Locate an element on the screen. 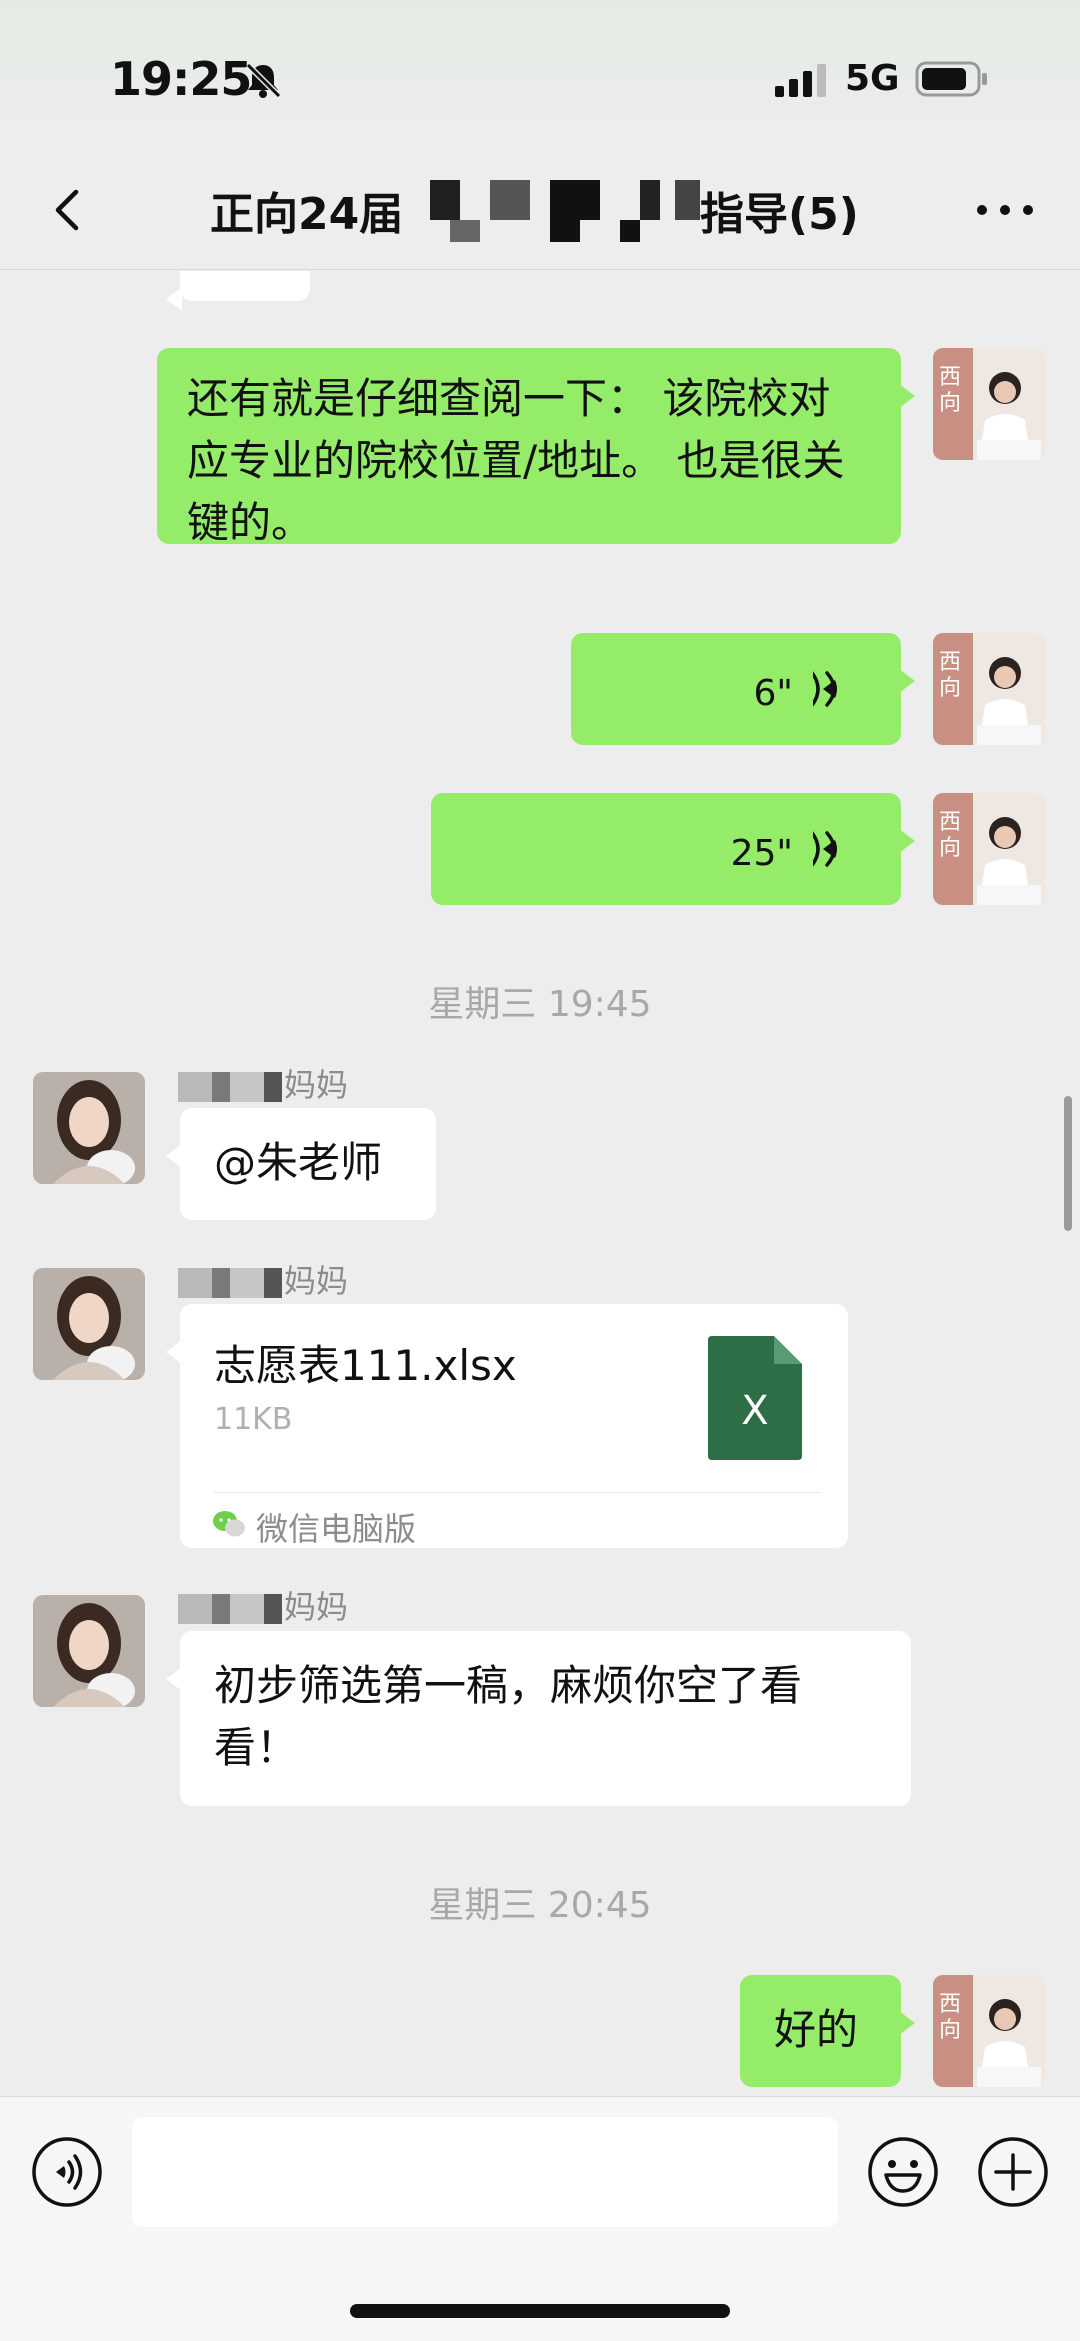  excel-file-icon: X is located at coordinates (755, 1398).